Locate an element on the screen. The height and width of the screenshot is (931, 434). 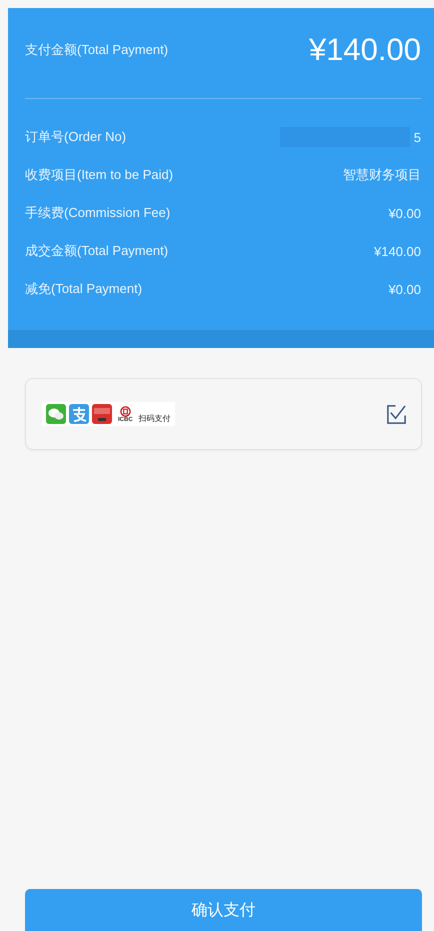
detail-label: 订单号(Order No) is located at coordinates (75, 137).